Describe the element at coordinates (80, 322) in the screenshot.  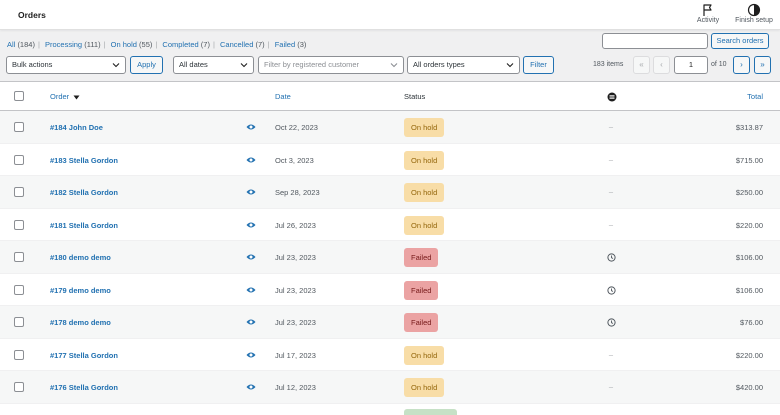
I see `order-link: #178 demo demo` at that location.